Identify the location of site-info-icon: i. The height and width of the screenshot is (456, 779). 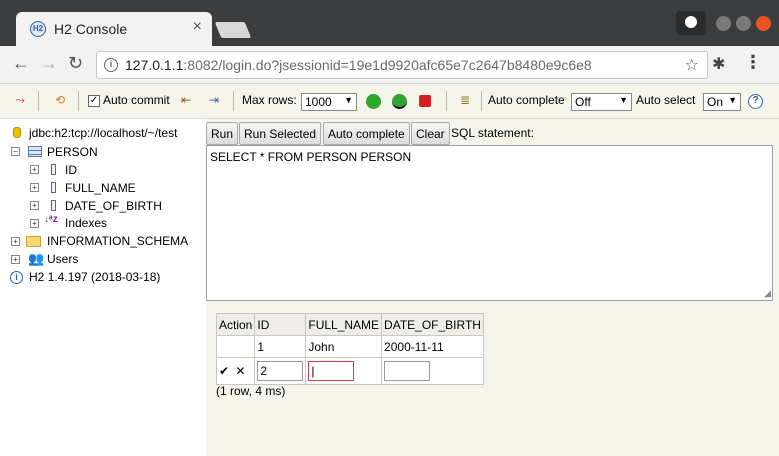
(111, 65).